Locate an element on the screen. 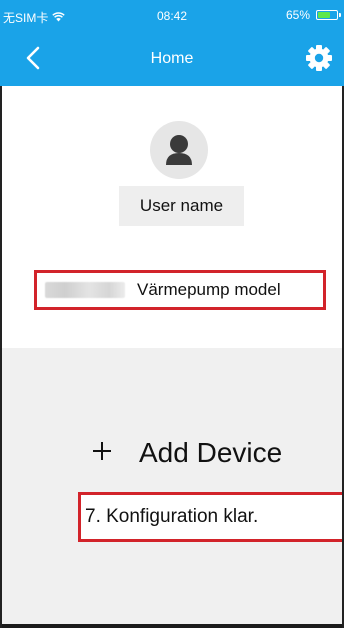 Image resolution: width=344 pixels, height=628 pixels. gear-icon is located at coordinates (319, 58).